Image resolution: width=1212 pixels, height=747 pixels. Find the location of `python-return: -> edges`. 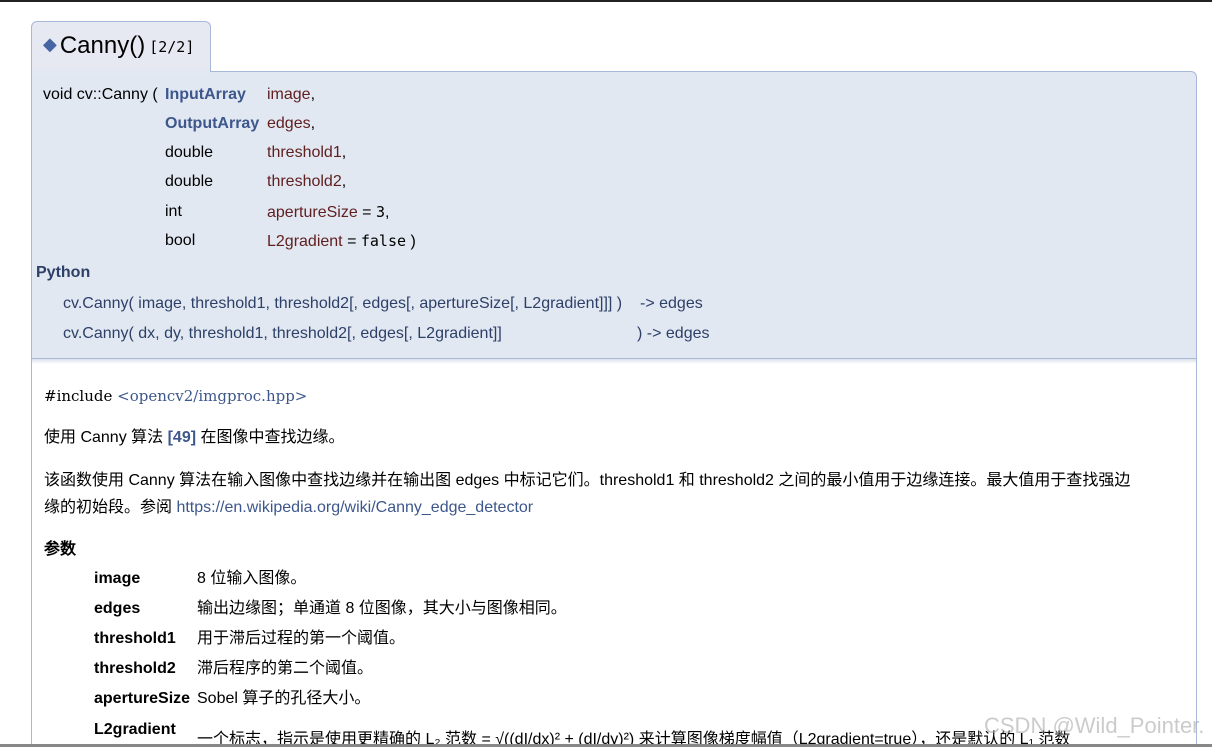

python-return: -> edges is located at coordinates (671, 303).